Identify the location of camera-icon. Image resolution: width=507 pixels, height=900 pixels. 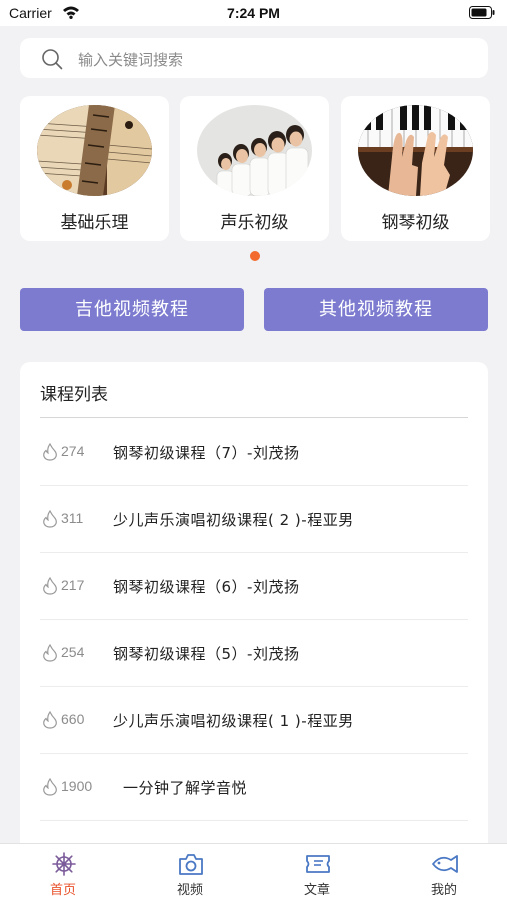
(191, 864).